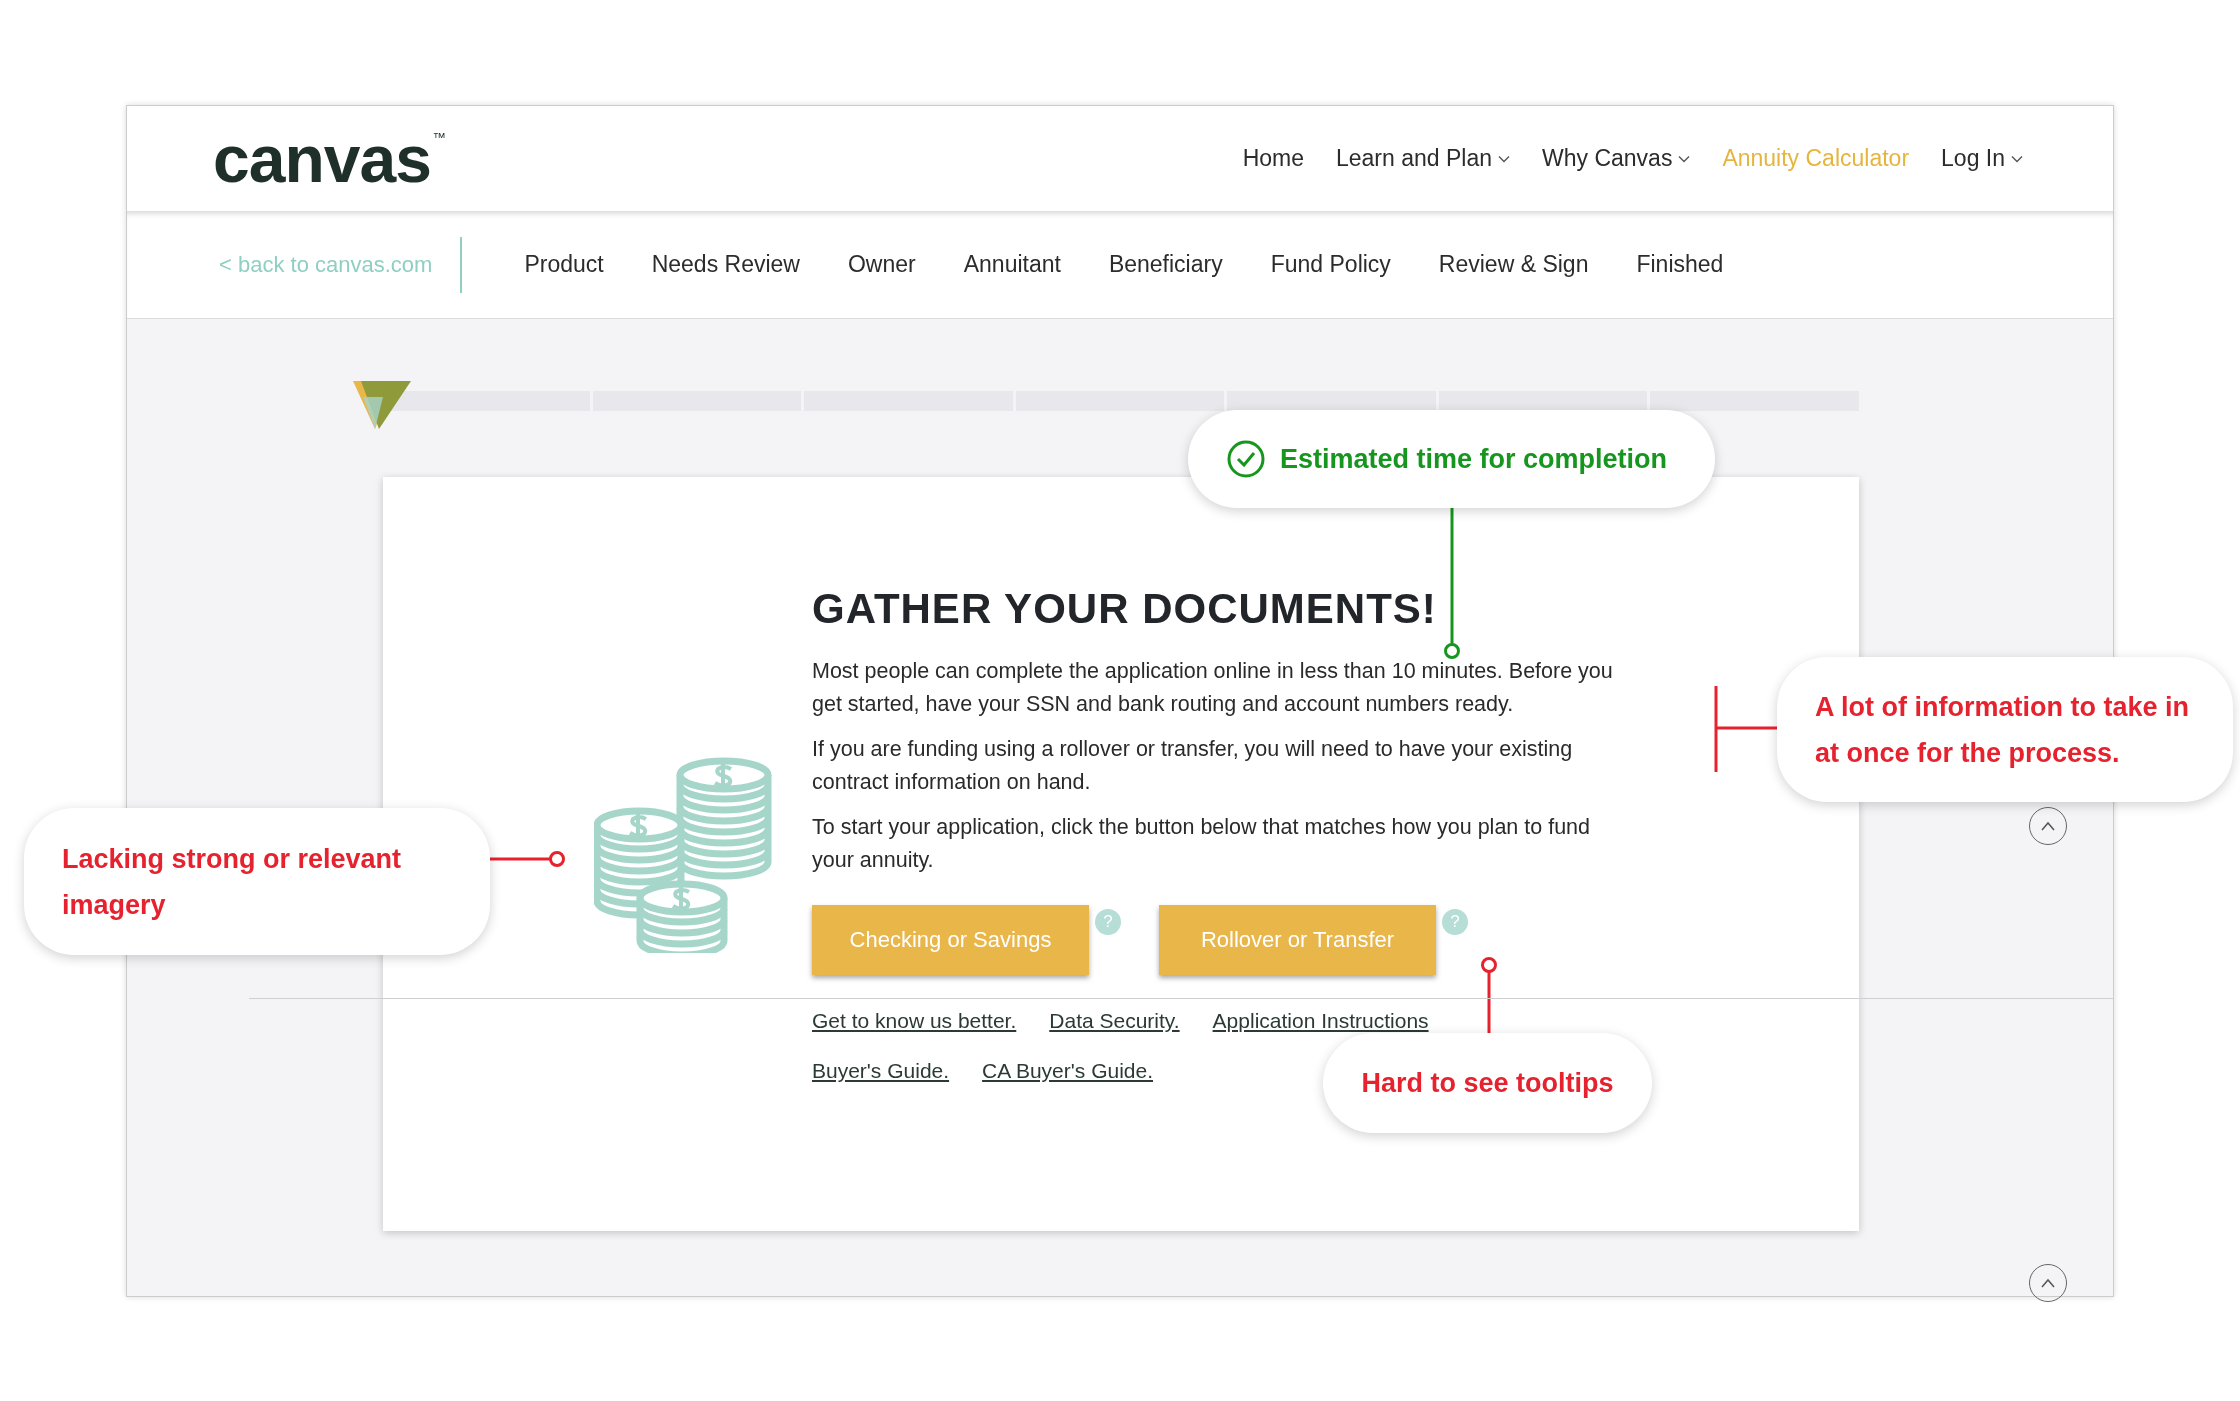 The image size is (2240, 1401). What do you see at coordinates (725, 264) in the screenshot?
I see `step-tab: Needs Review` at bounding box center [725, 264].